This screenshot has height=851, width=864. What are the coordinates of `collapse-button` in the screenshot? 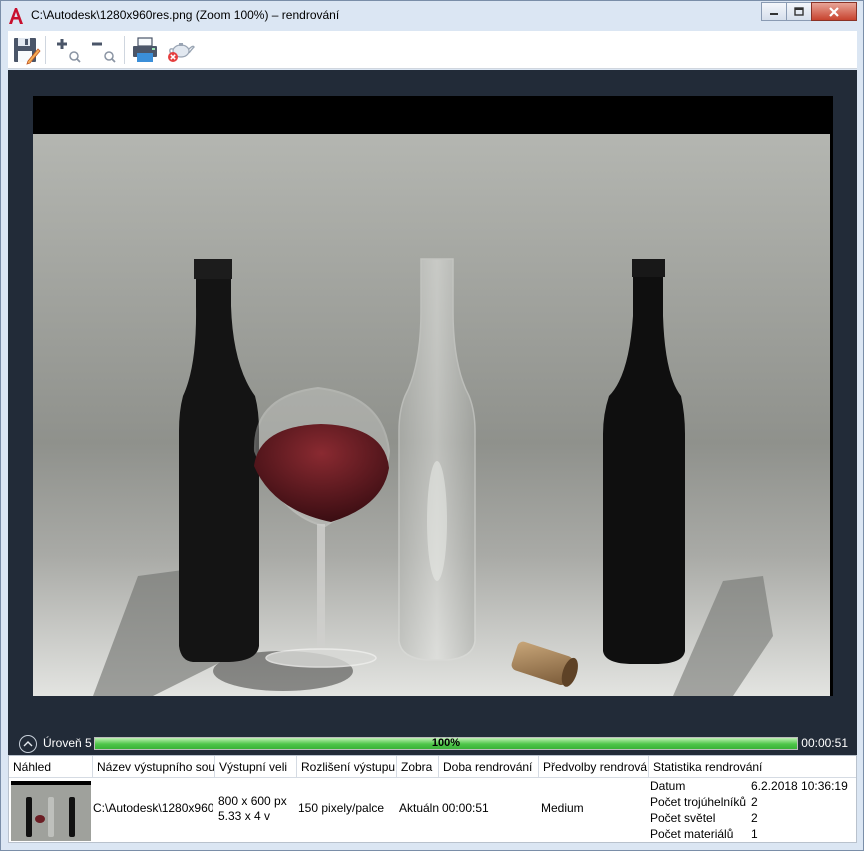 It's located at (28, 744).